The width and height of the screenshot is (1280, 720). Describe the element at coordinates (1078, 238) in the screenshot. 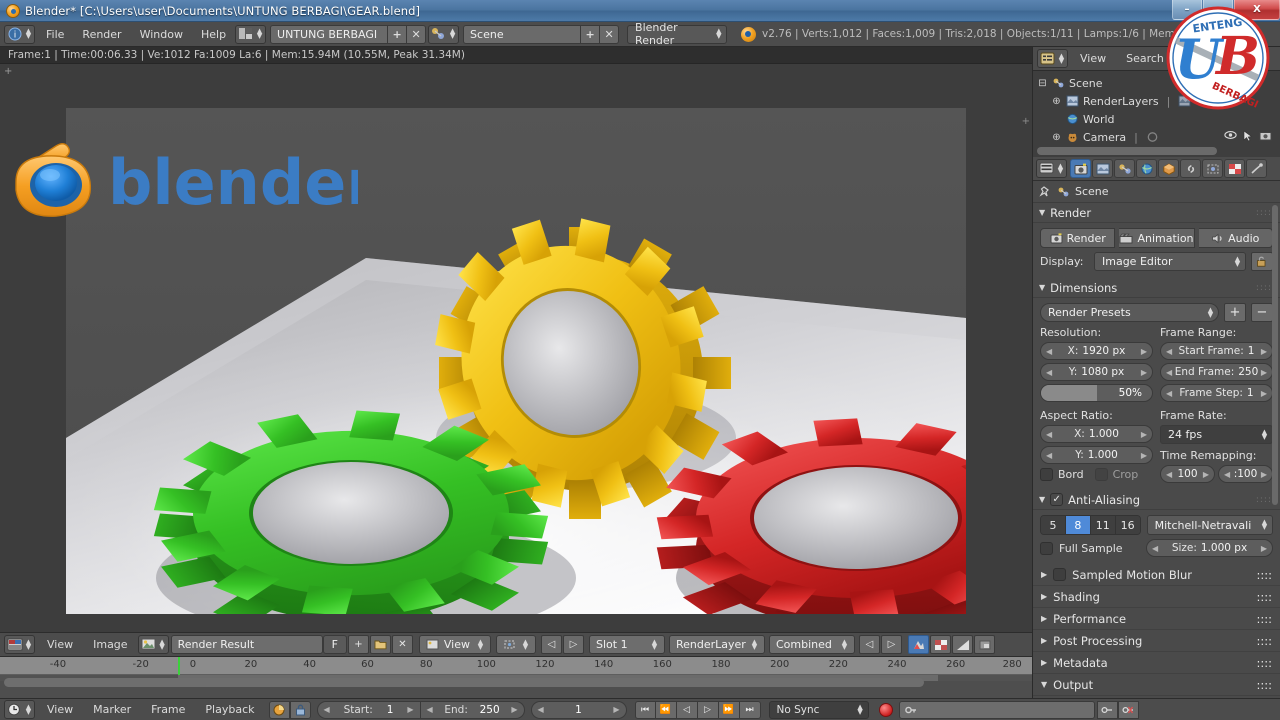

I see `render-image-button: Render` at that location.